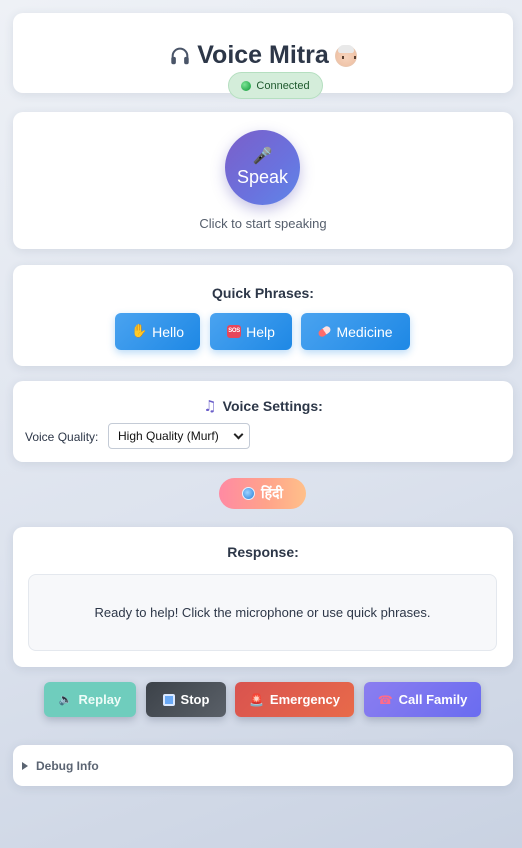 This screenshot has height=848, width=522. Describe the element at coordinates (385, 699) in the screenshot. I see `phone-icon: ☎` at that location.